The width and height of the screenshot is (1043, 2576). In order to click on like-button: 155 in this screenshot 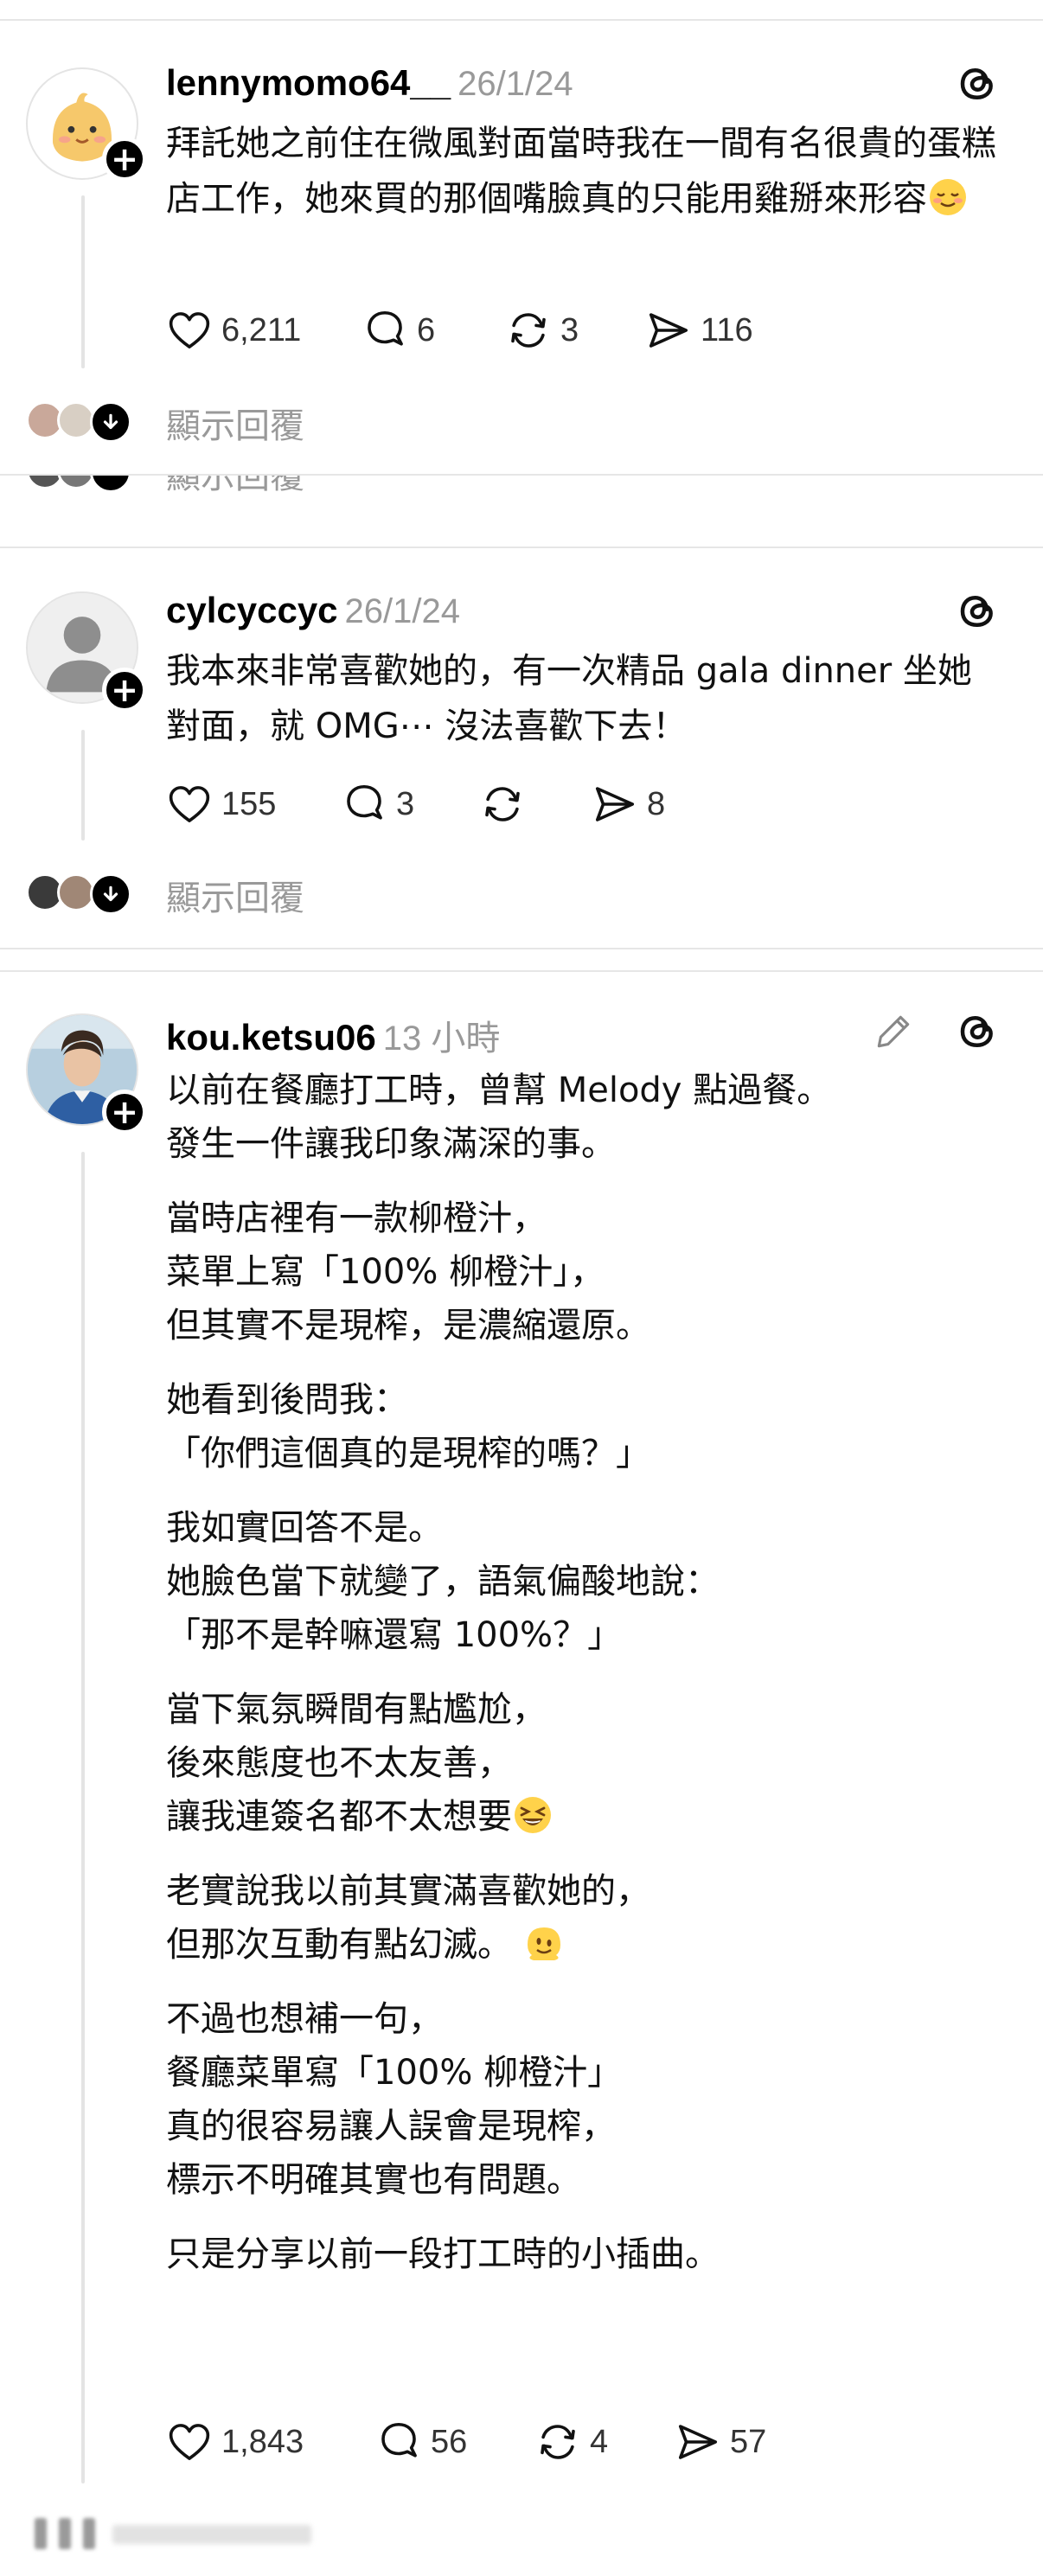, I will do `click(221, 804)`.